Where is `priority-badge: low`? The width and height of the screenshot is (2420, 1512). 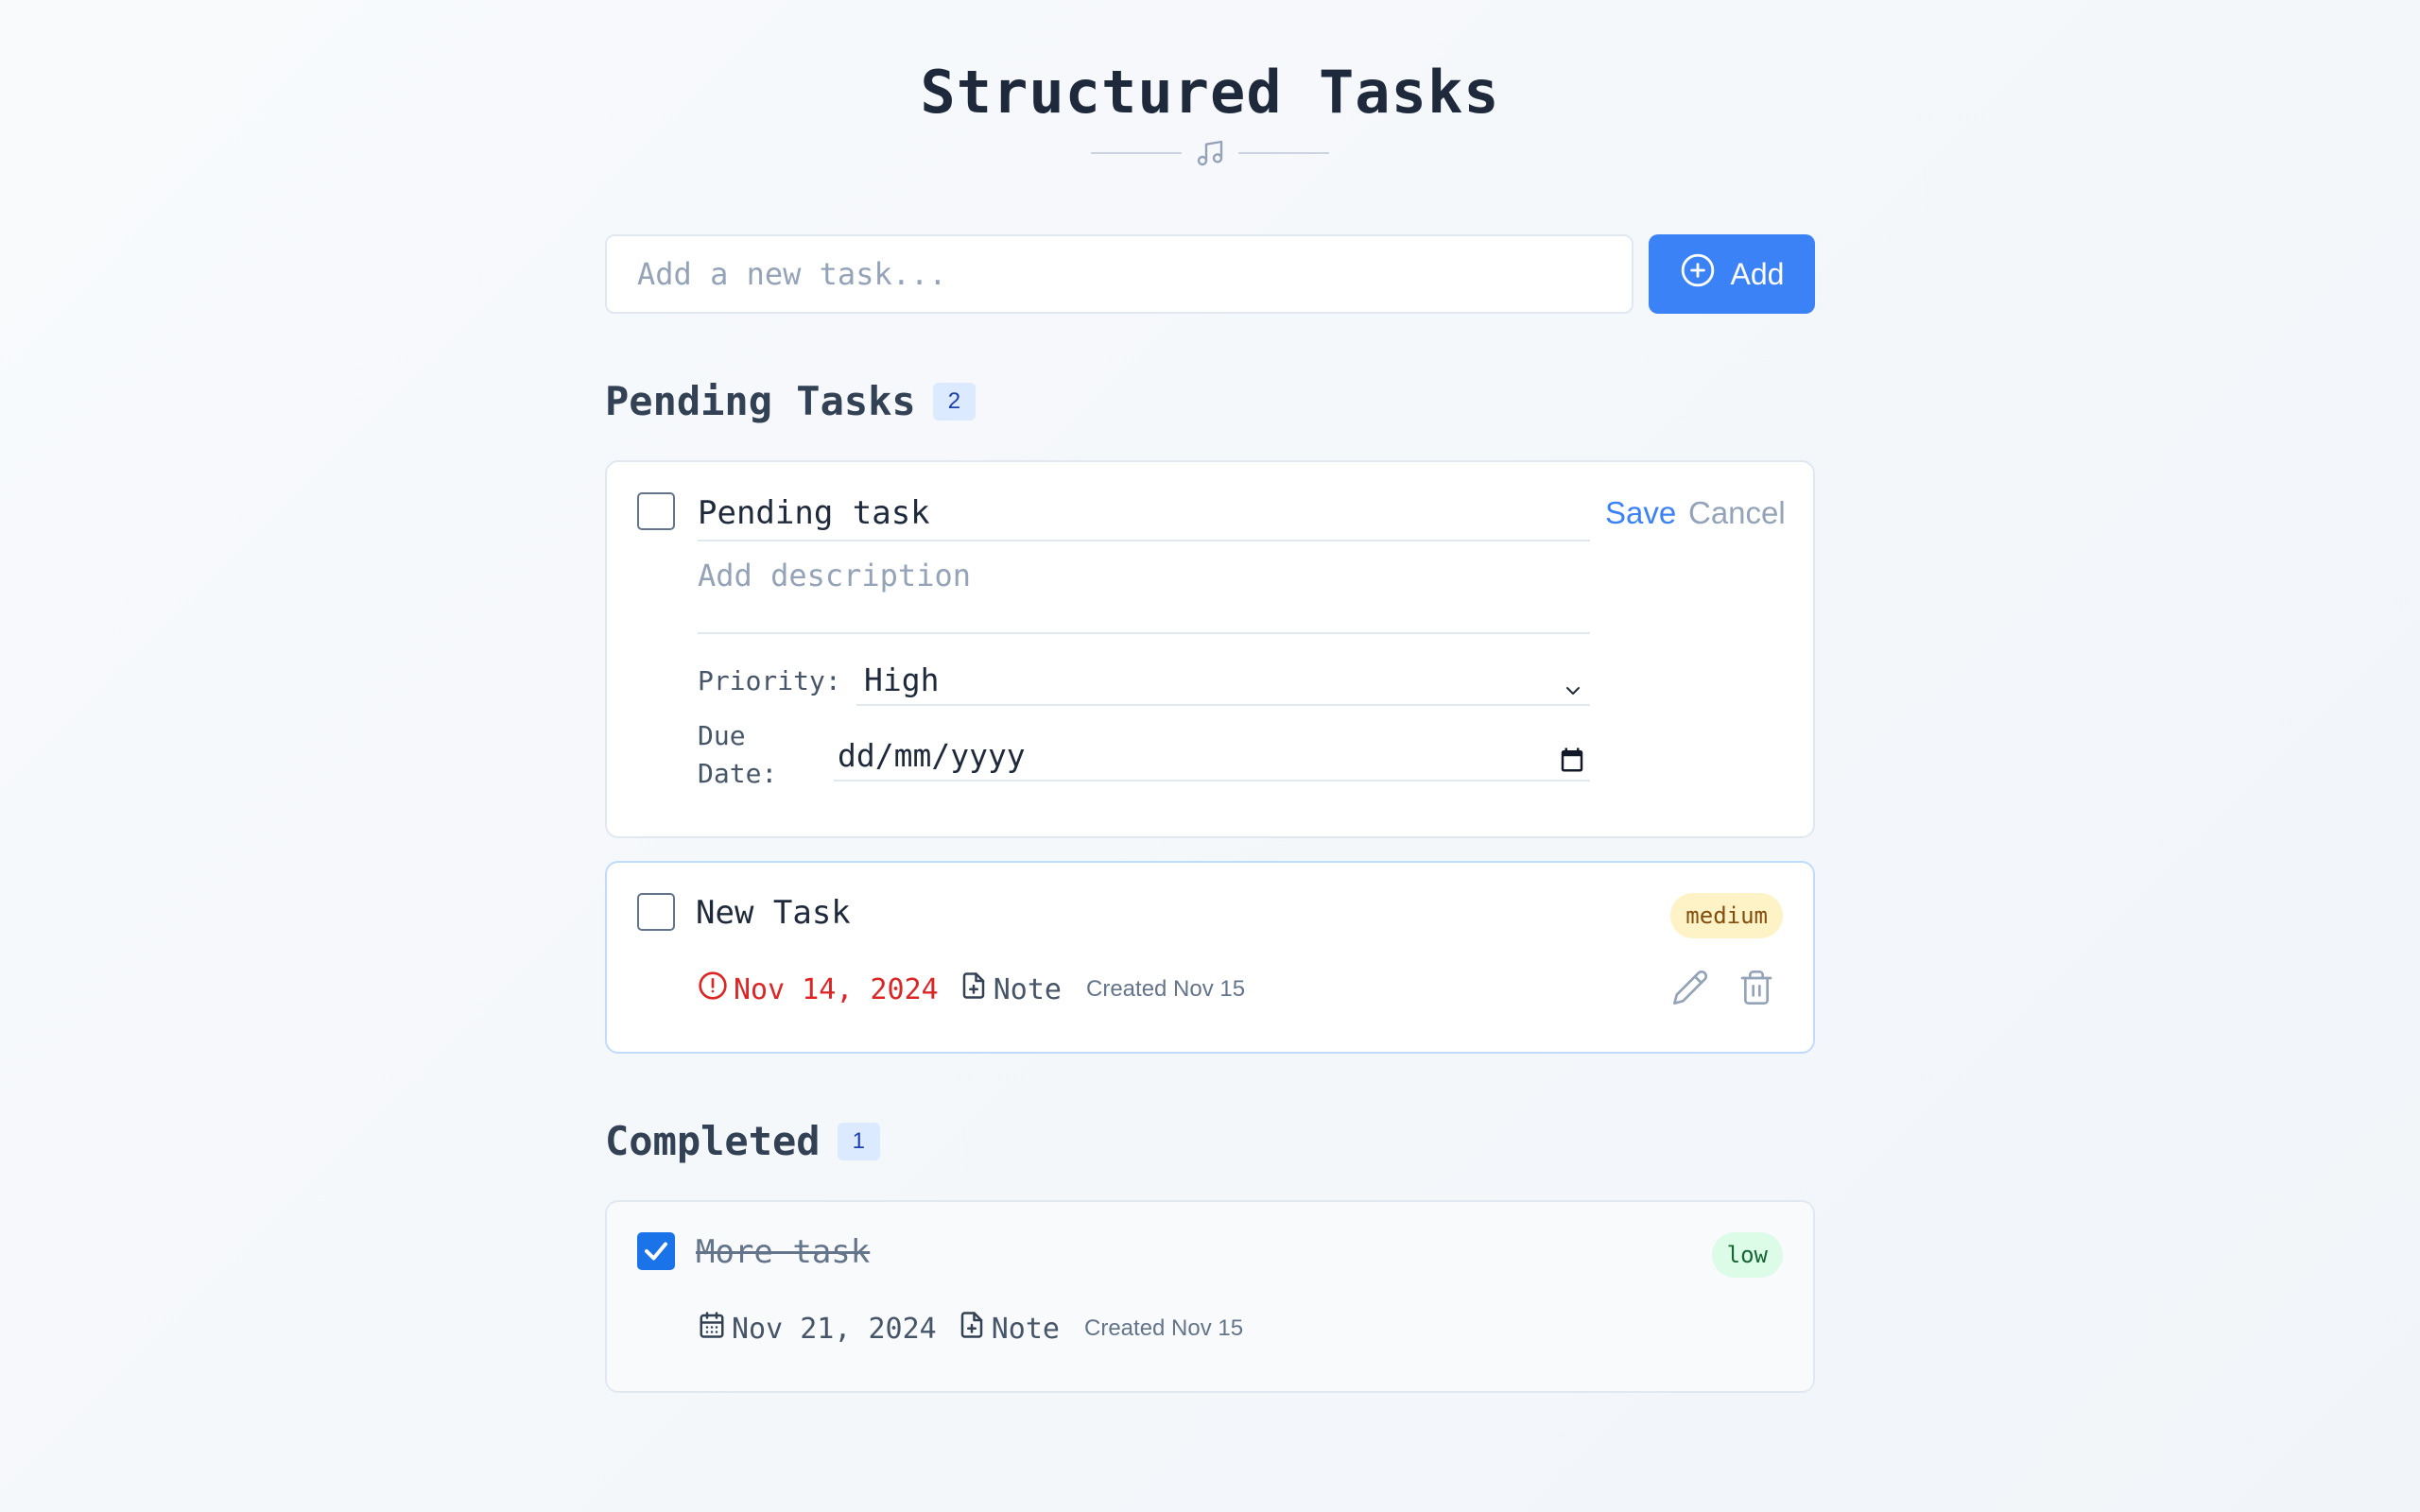
priority-badge: low is located at coordinates (1747, 1255).